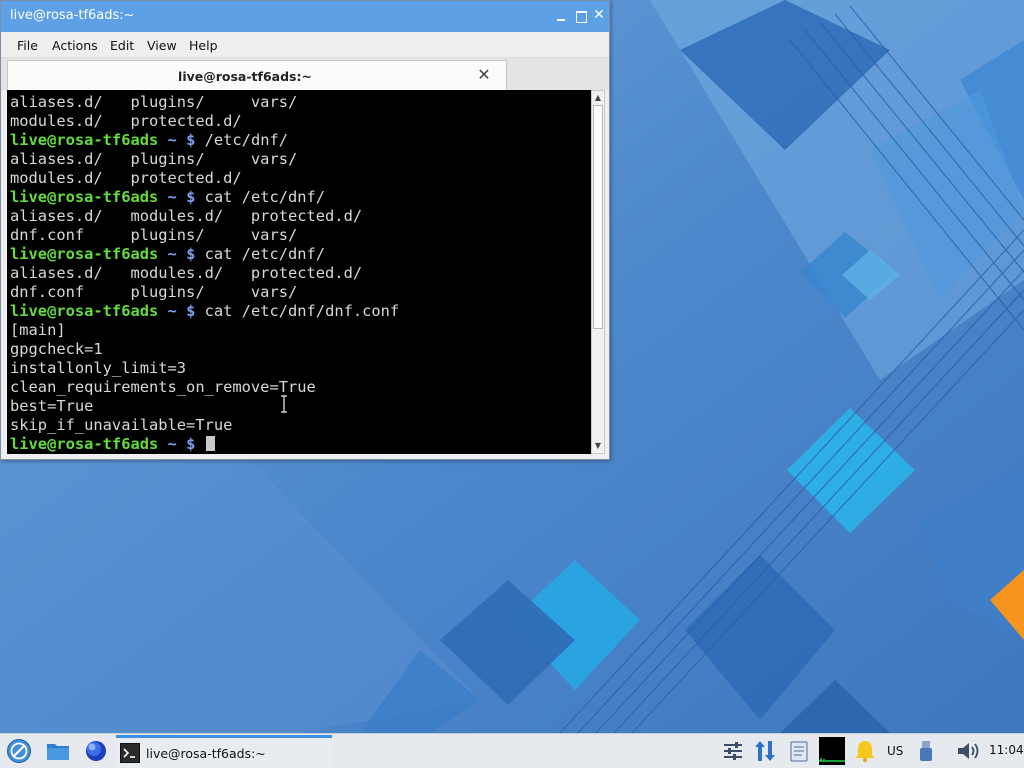 This screenshot has height=768, width=1024. I want to click on notifications-icon, so click(865, 751).